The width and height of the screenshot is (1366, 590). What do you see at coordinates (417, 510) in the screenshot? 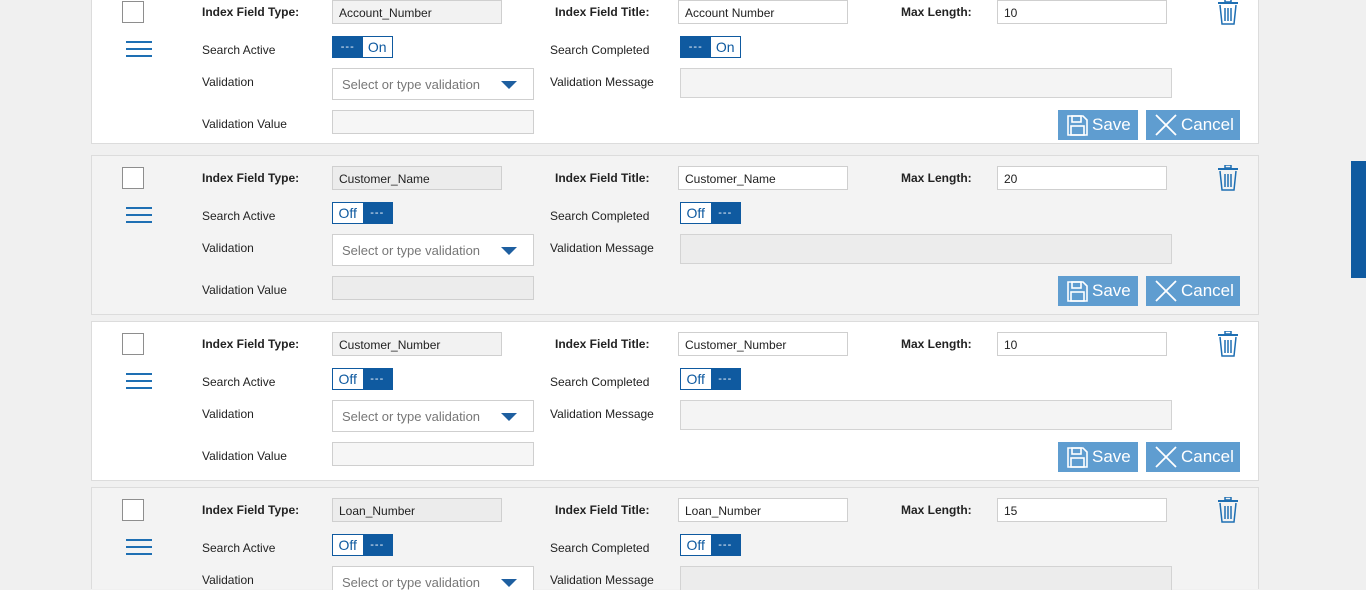
I see `field-type-value: Loan_Number` at bounding box center [417, 510].